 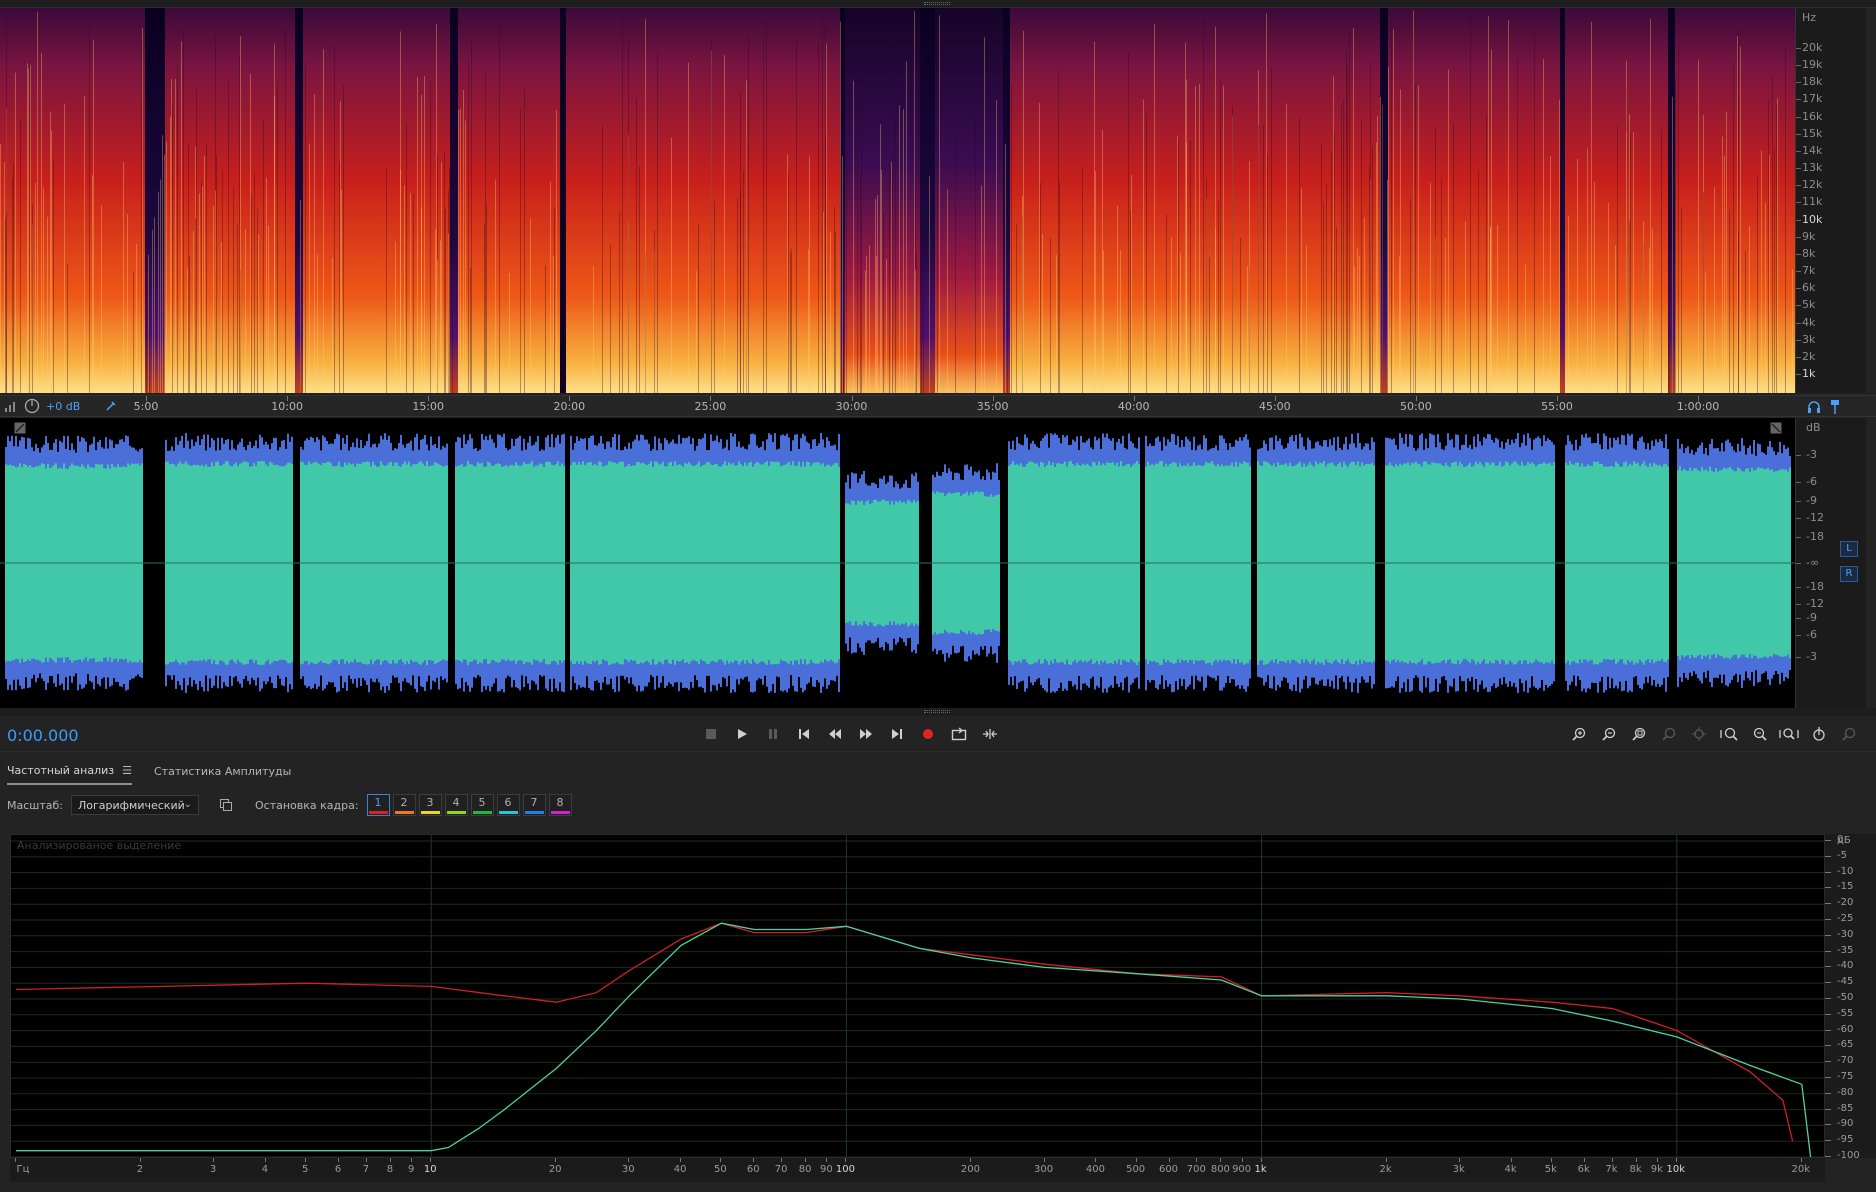 What do you see at coordinates (1811, 500) in the screenshot?
I see `db-tick-label: -9` at bounding box center [1811, 500].